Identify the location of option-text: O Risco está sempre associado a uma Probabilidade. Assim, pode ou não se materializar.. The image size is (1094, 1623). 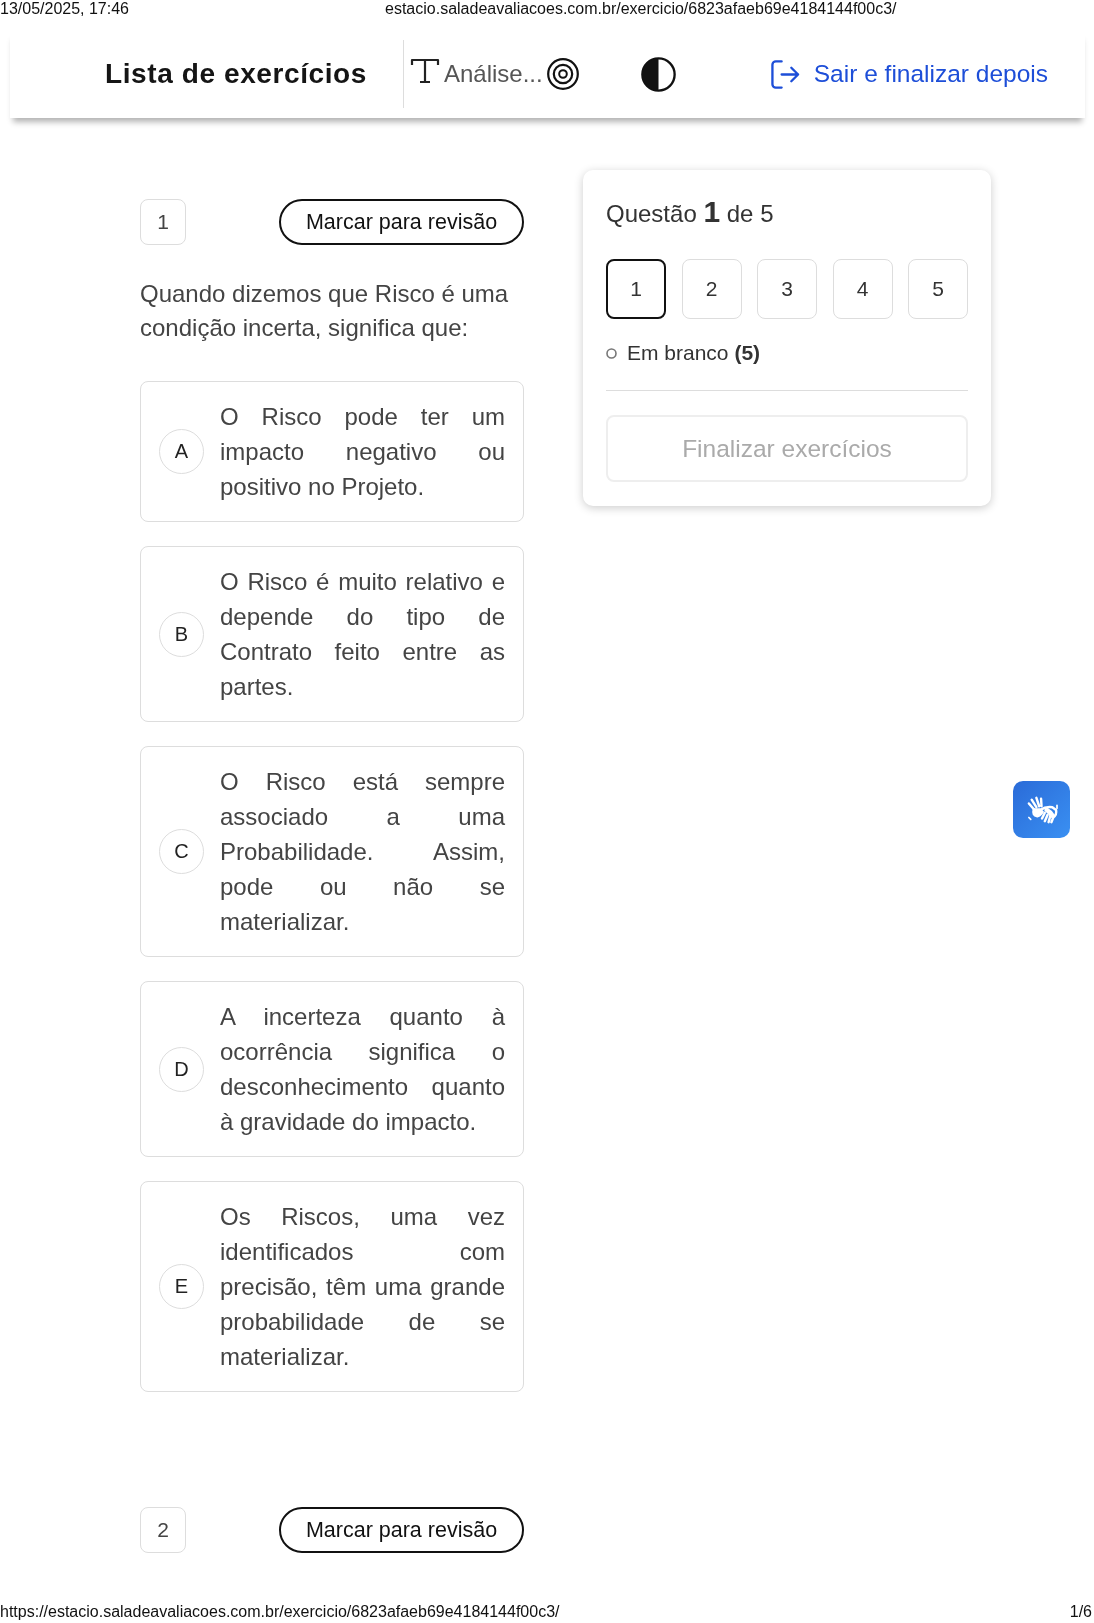
(362, 852).